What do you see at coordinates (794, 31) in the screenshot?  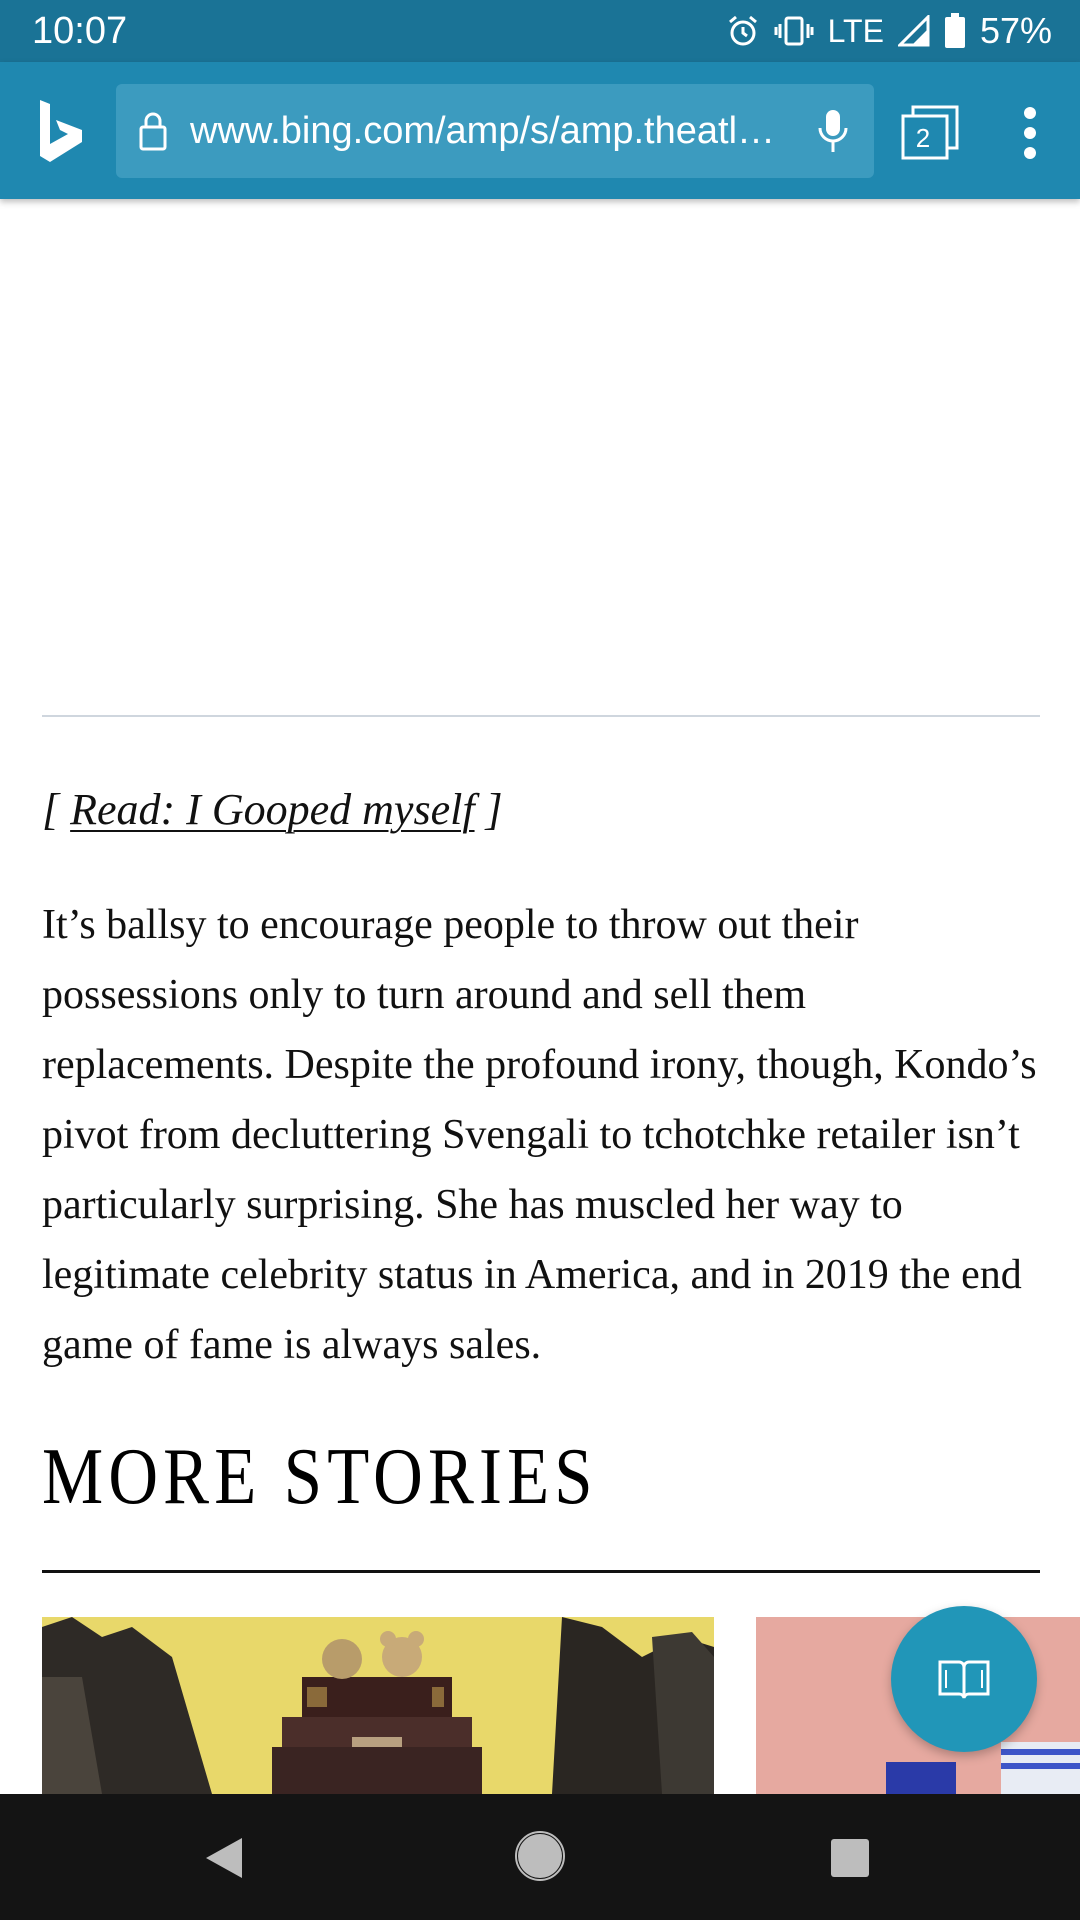 I see `vibrate-icon` at bounding box center [794, 31].